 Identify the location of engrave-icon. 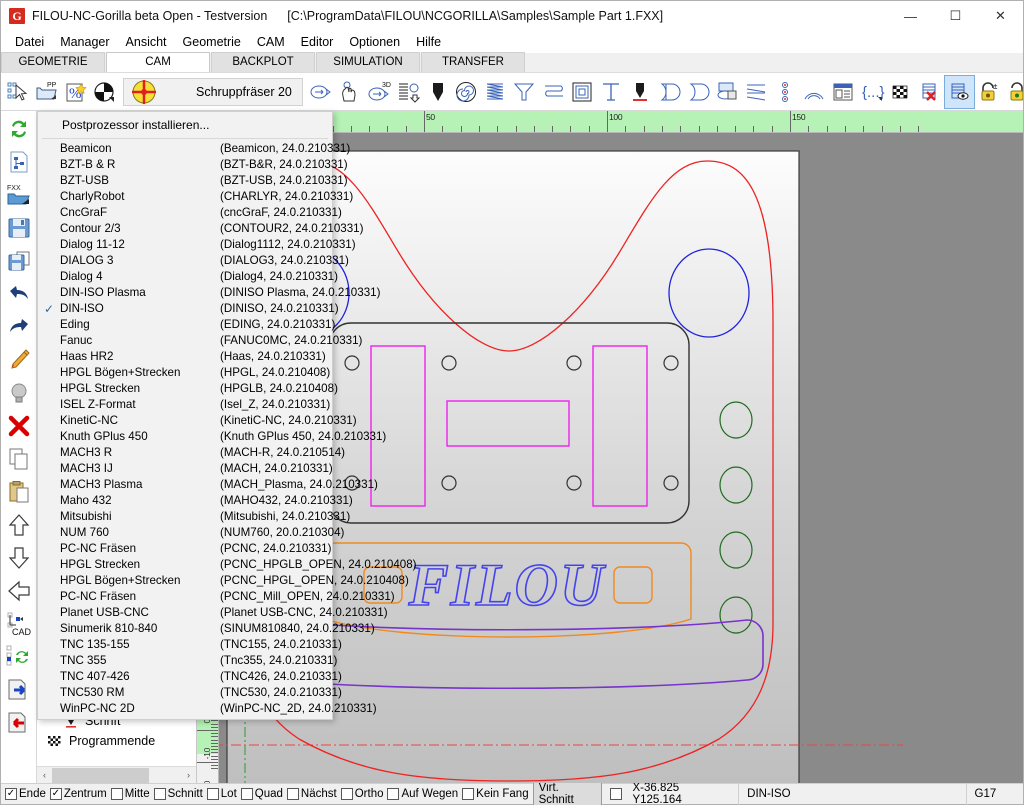
(640, 92).